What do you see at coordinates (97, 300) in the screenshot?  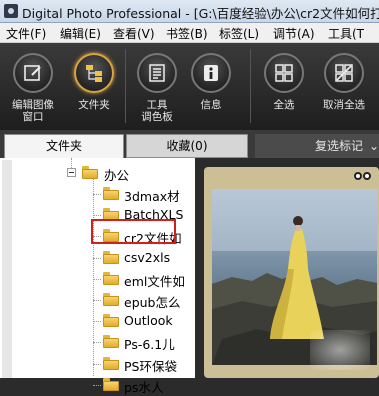 I see `tree-item: epub怎么` at bounding box center [97, 300].